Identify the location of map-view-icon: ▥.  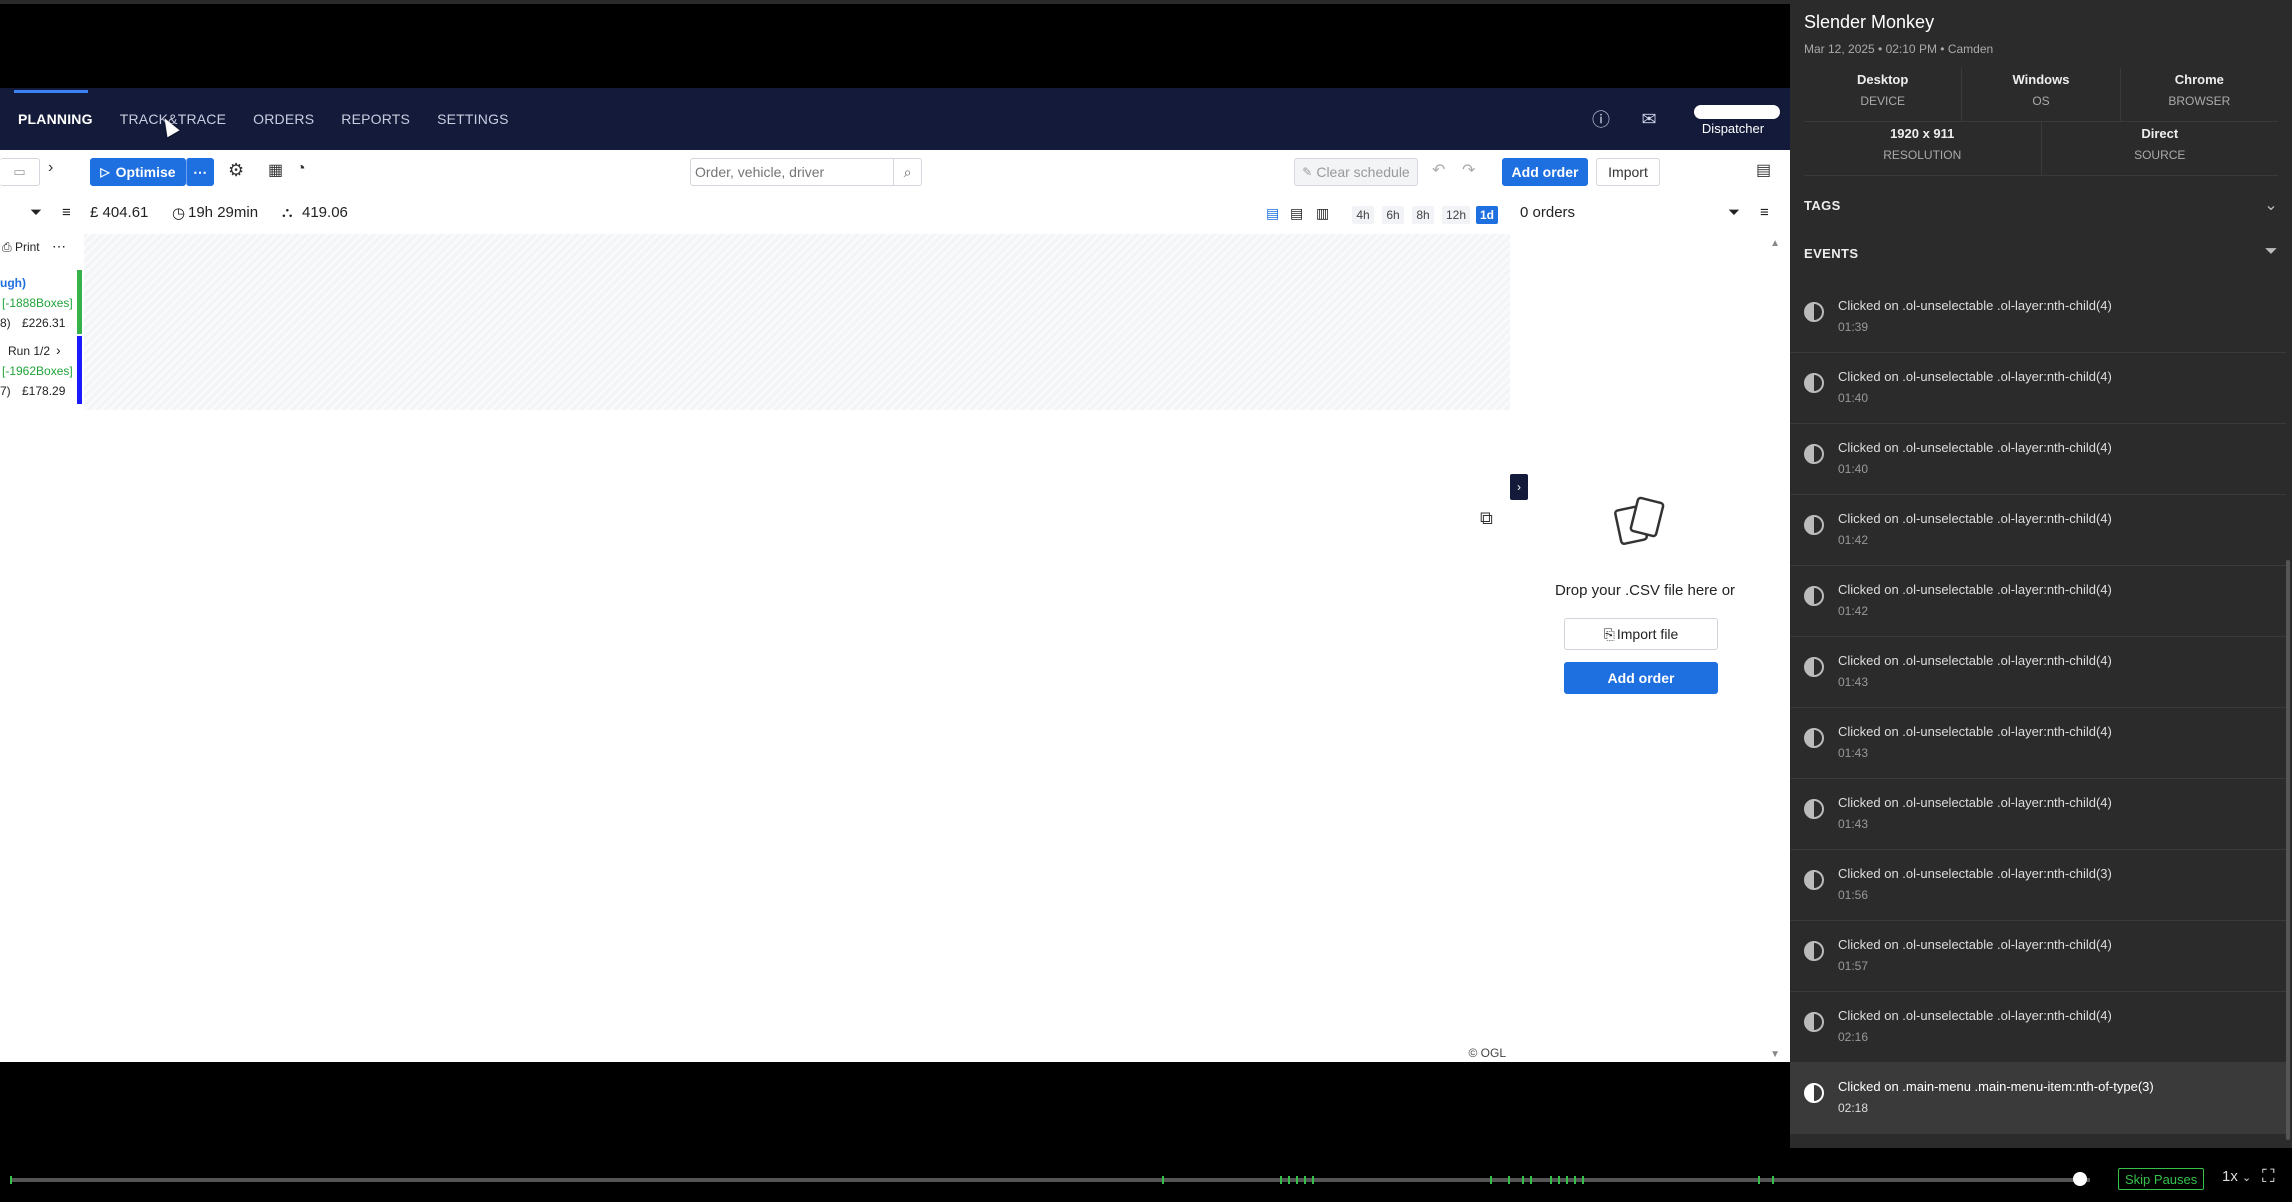
(1322, 213).